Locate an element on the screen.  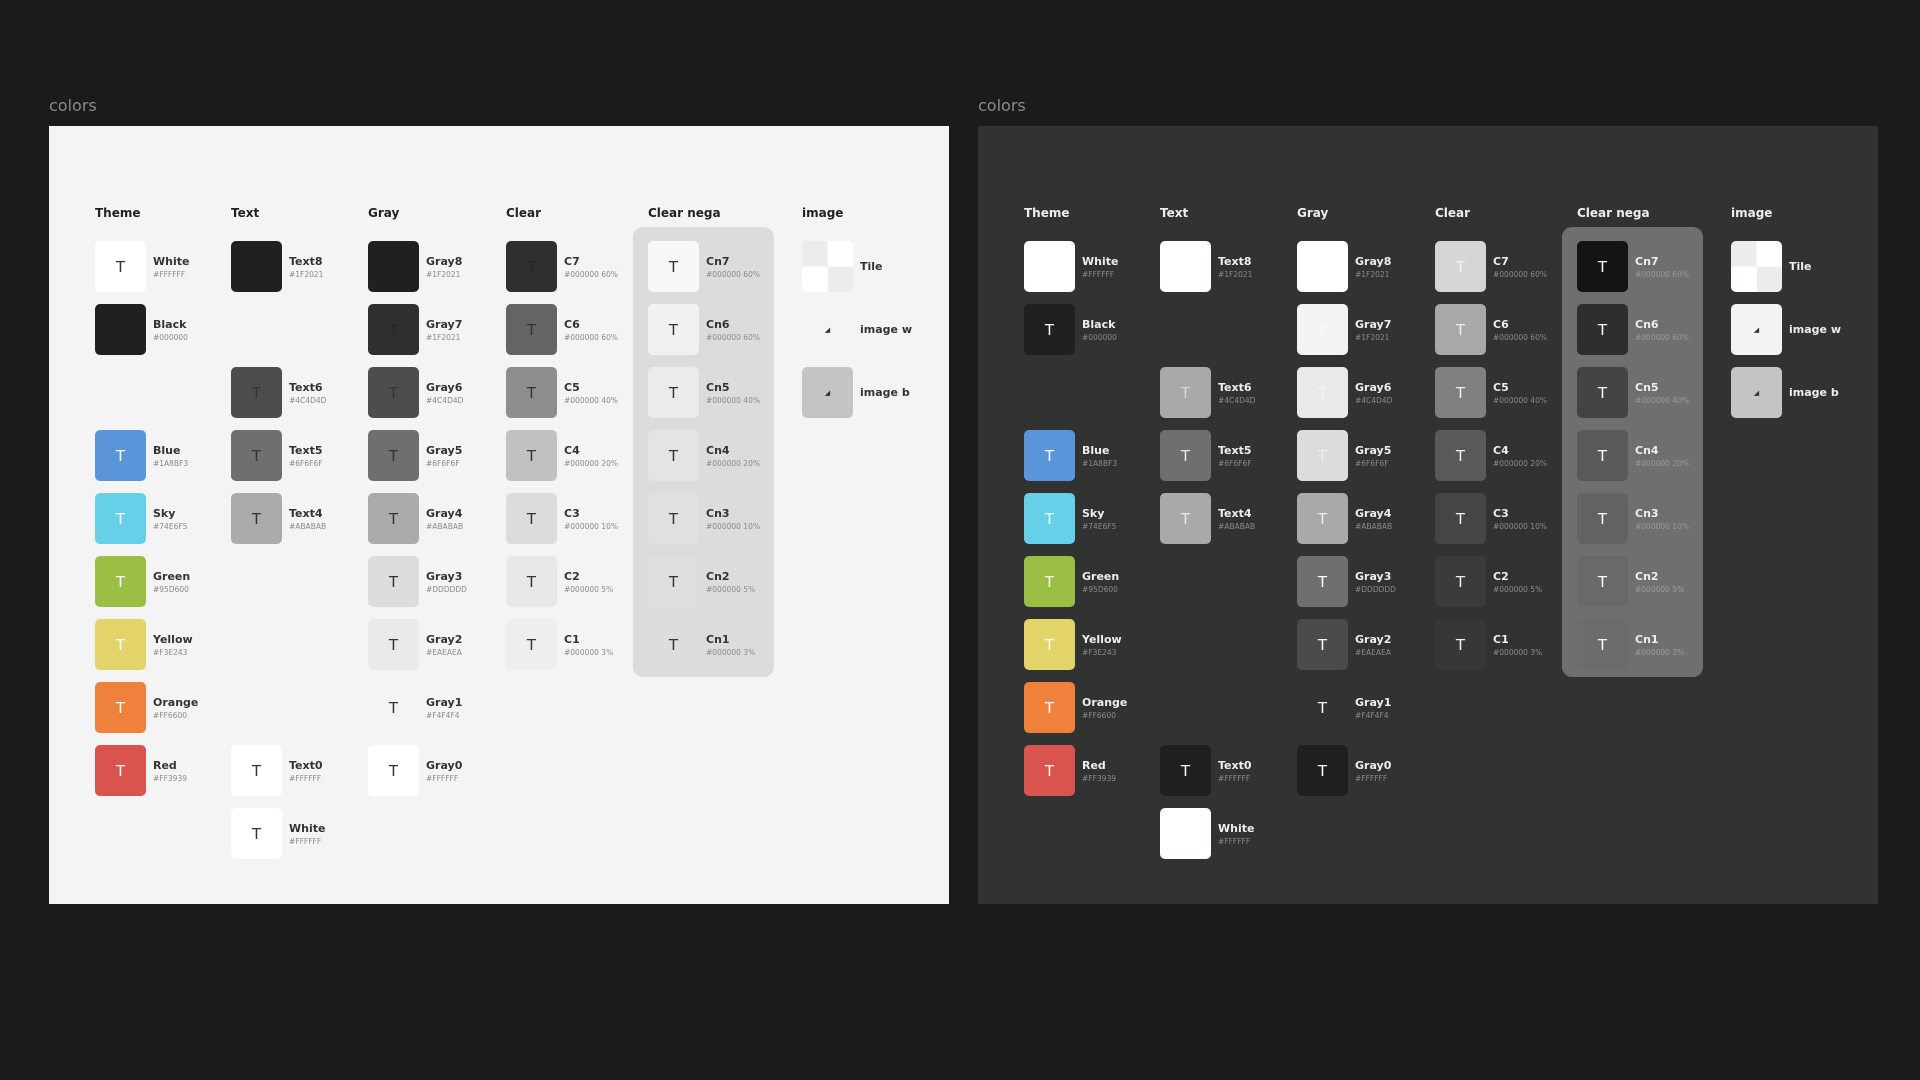
color-token: Black #000000 is located at coordinates (165, 330).